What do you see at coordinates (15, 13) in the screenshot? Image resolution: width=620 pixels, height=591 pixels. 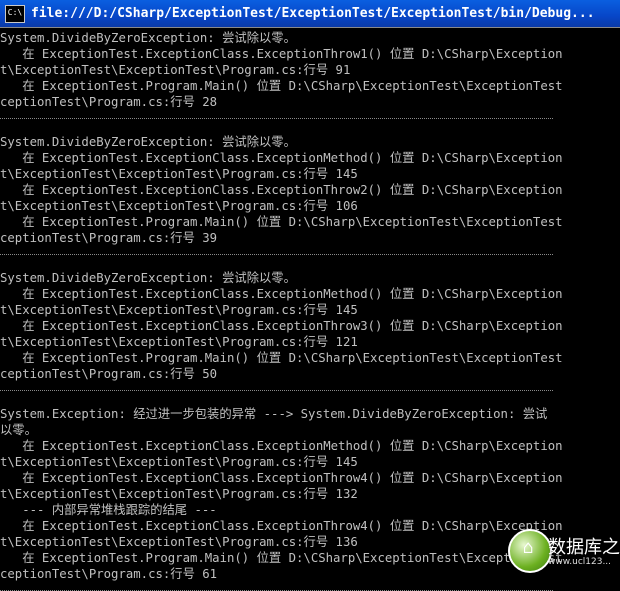 I see `console-app-icon: C:\` at bounding box center [15, 13].